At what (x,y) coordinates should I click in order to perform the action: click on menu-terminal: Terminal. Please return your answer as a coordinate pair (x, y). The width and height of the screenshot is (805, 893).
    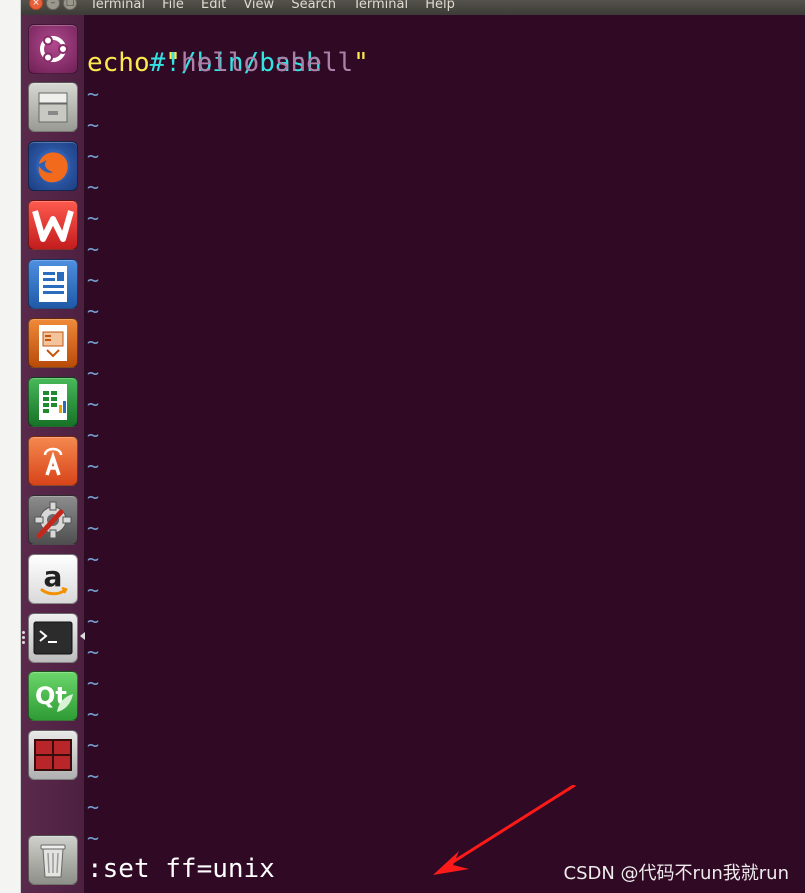
    Looking at the image, I should click on (380, 5).